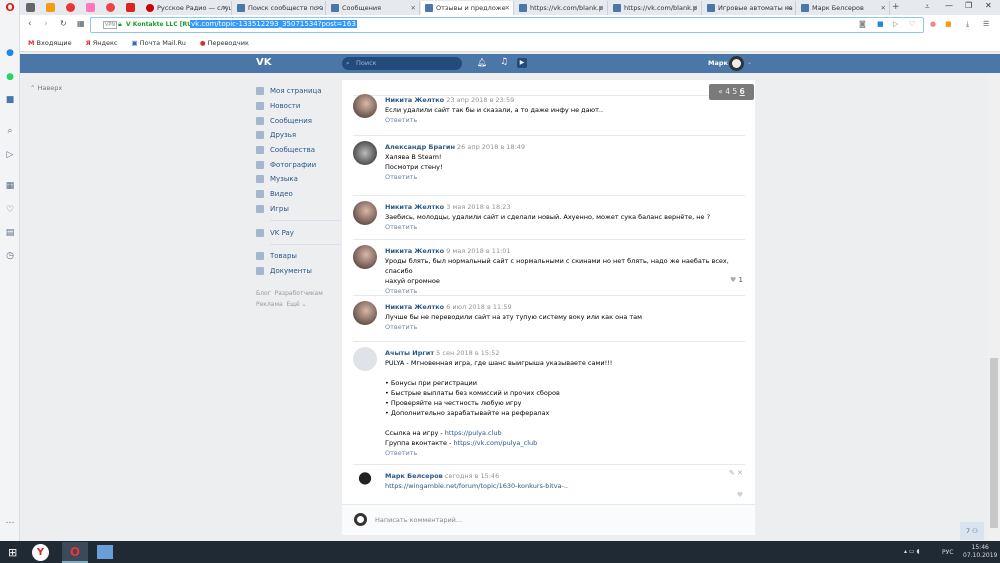 The image size is (1000, 563). I want to click on minimize-button: —, so click(949, 5).